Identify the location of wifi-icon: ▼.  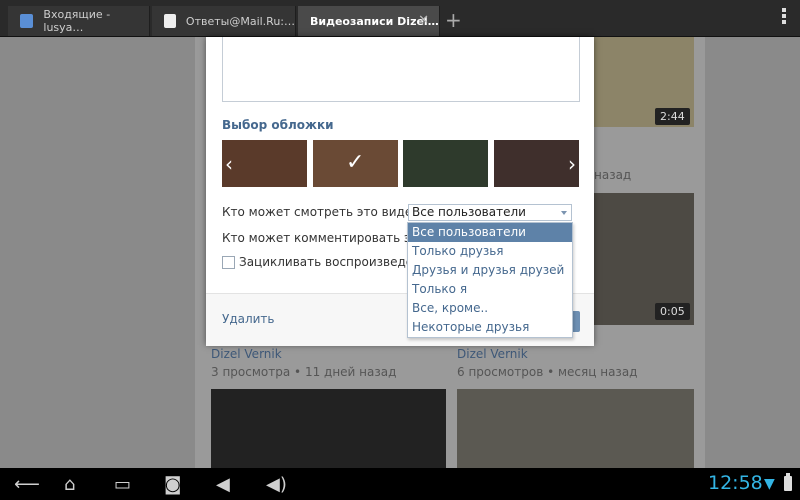
(769, 484).